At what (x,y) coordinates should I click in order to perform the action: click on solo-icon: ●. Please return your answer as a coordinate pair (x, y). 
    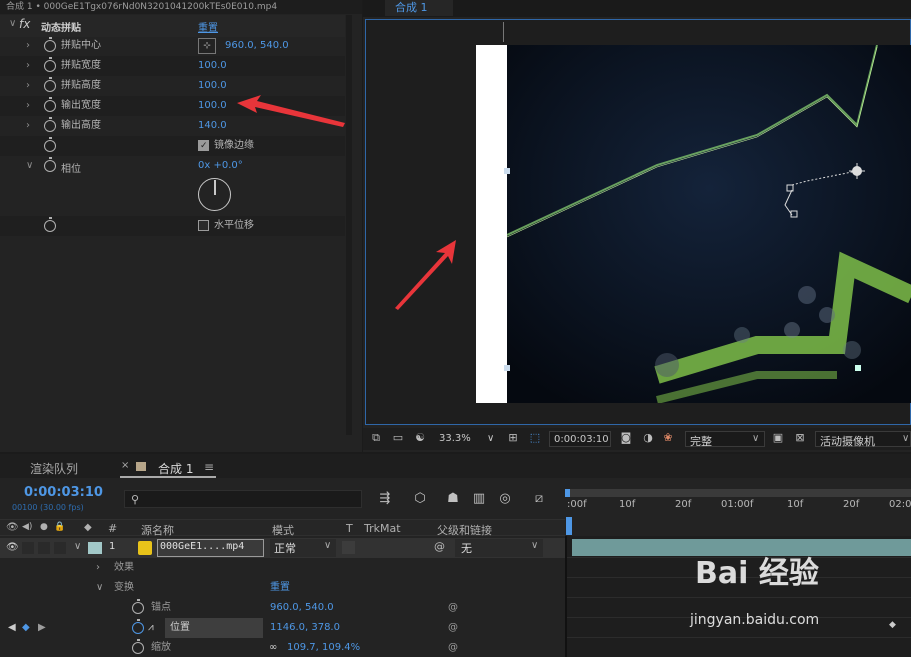
    Looking at the image, I should click on (44, 527).